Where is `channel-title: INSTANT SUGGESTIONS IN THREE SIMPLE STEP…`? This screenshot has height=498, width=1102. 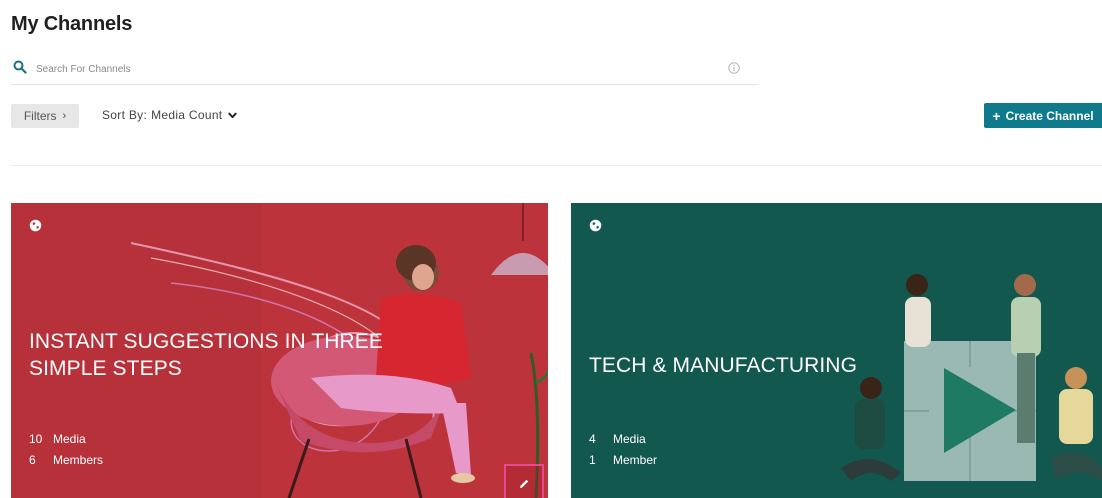 channel-title: INSTANT SUGGESTIONS IN THREE SIMPLE STEP… is located at coordinates (206, 355).